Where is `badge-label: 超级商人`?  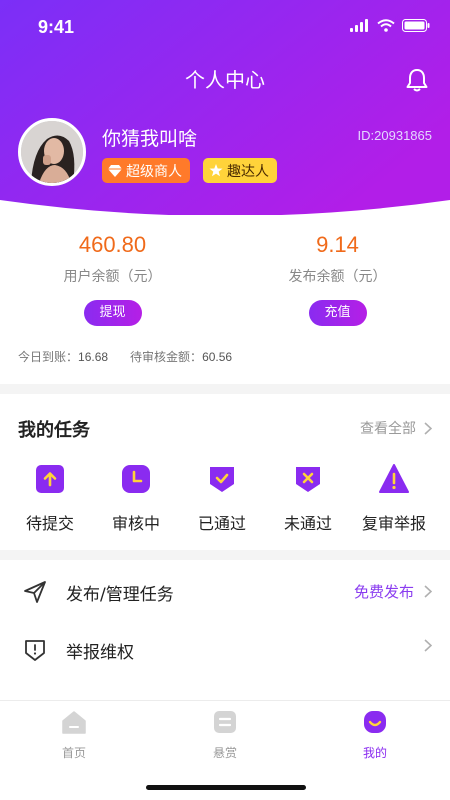 badge-label: 超级商人 is located at coordinates (154, 171).